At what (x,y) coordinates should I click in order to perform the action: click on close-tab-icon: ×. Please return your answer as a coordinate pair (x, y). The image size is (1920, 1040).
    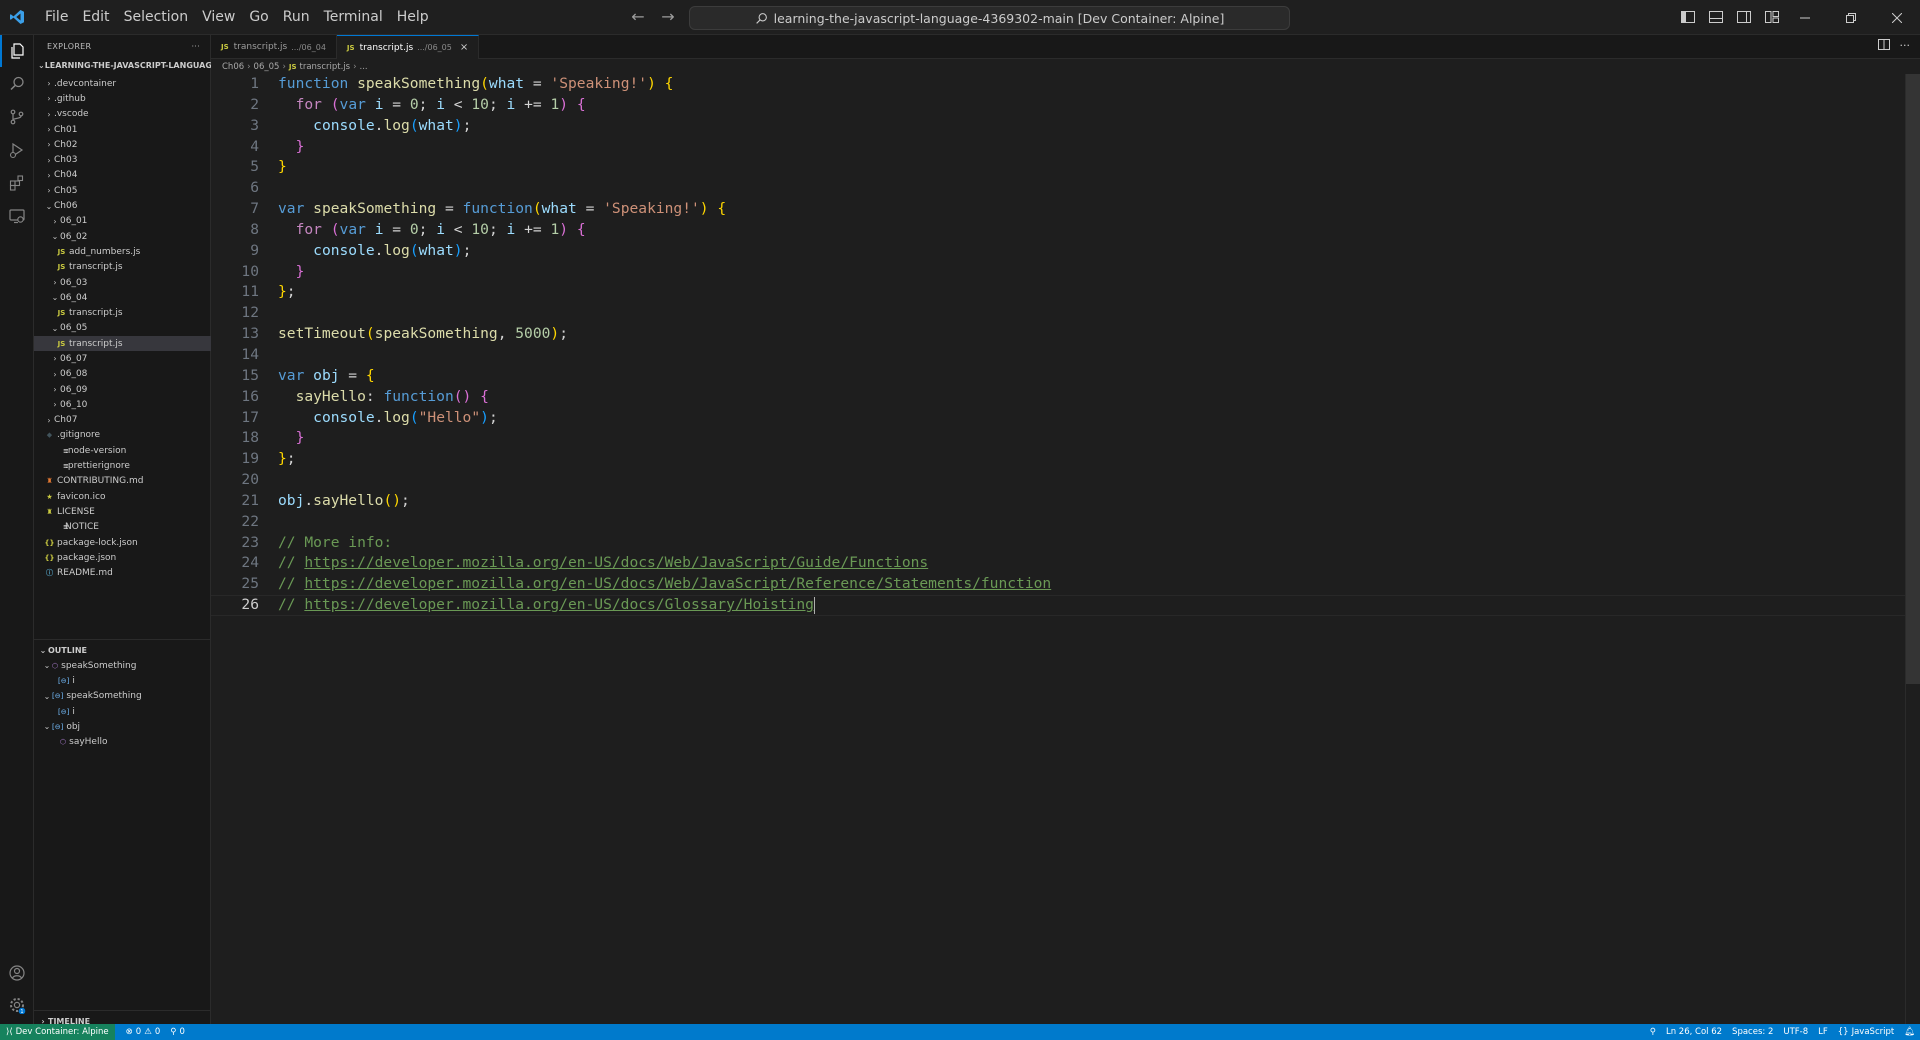
    Looking at the image, I should click on (464, 47).